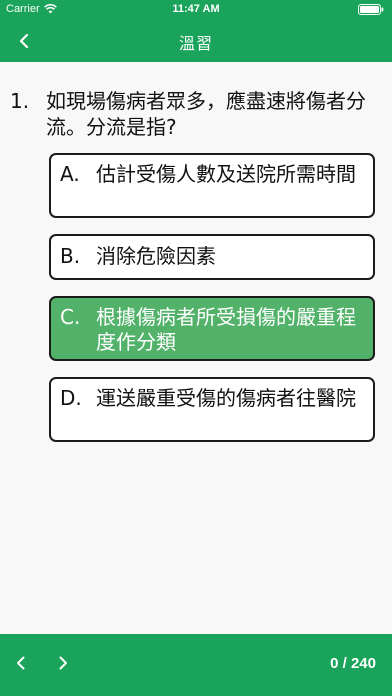 The height and width of the screenshot is (696, 392). I want to click on option-letter: D., so click(71, 398).